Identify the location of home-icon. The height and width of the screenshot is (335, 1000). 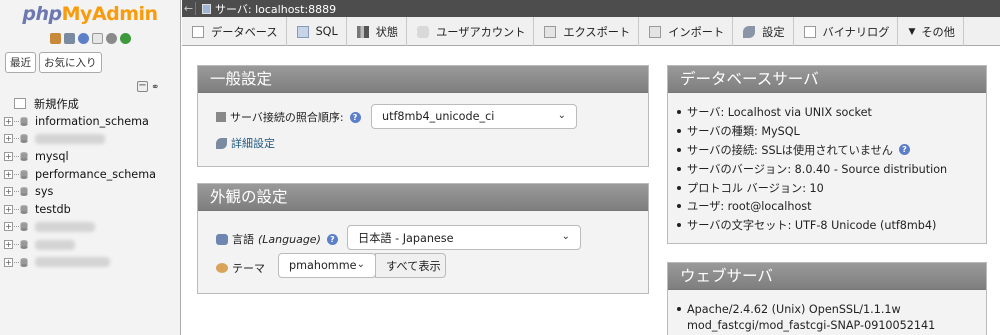
(55, 38).